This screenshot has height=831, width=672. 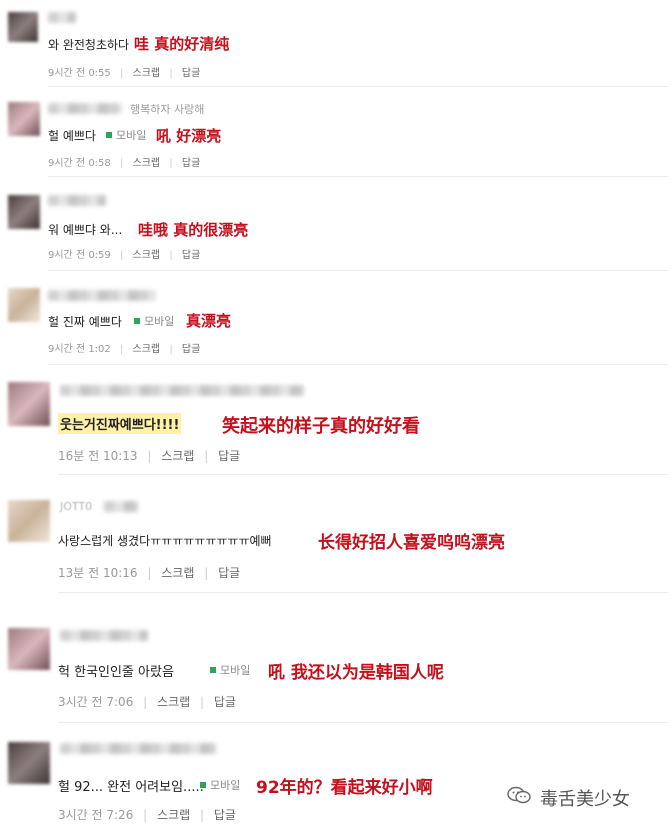 I want to click on comment-translation: 哇哦 真的很漂亮, so click(x=193, y=230).